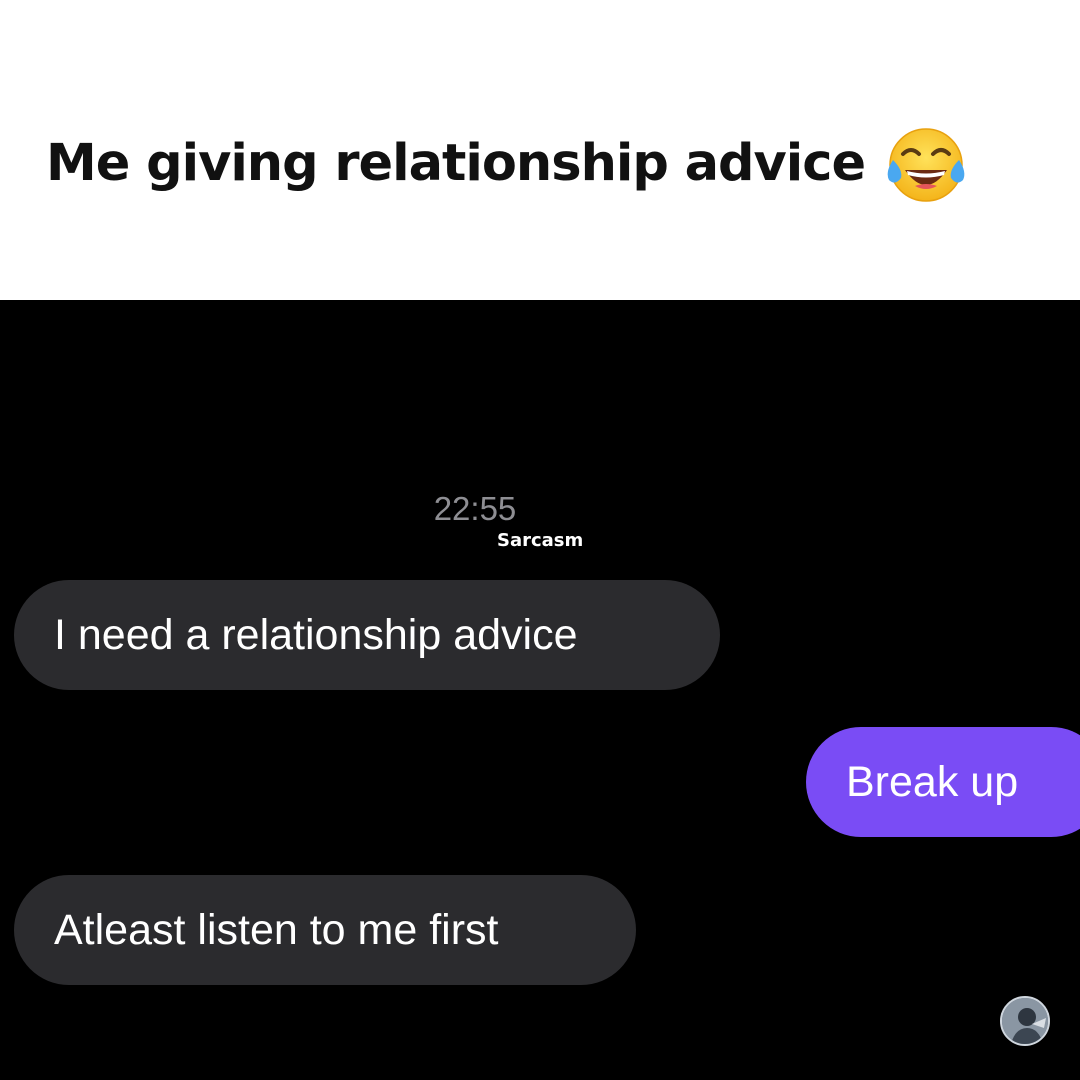 This screenshot has width=1080, height=1080. I want to click on caption: Me giving relationship advice, so click(507, 163).